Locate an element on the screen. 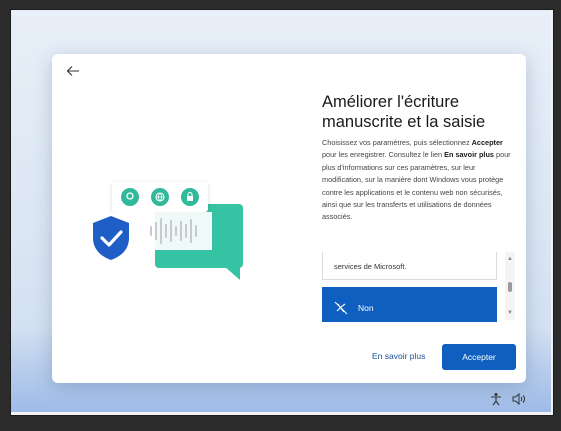  description-accept-bold: Accepter is located at coordinates (487, 142).